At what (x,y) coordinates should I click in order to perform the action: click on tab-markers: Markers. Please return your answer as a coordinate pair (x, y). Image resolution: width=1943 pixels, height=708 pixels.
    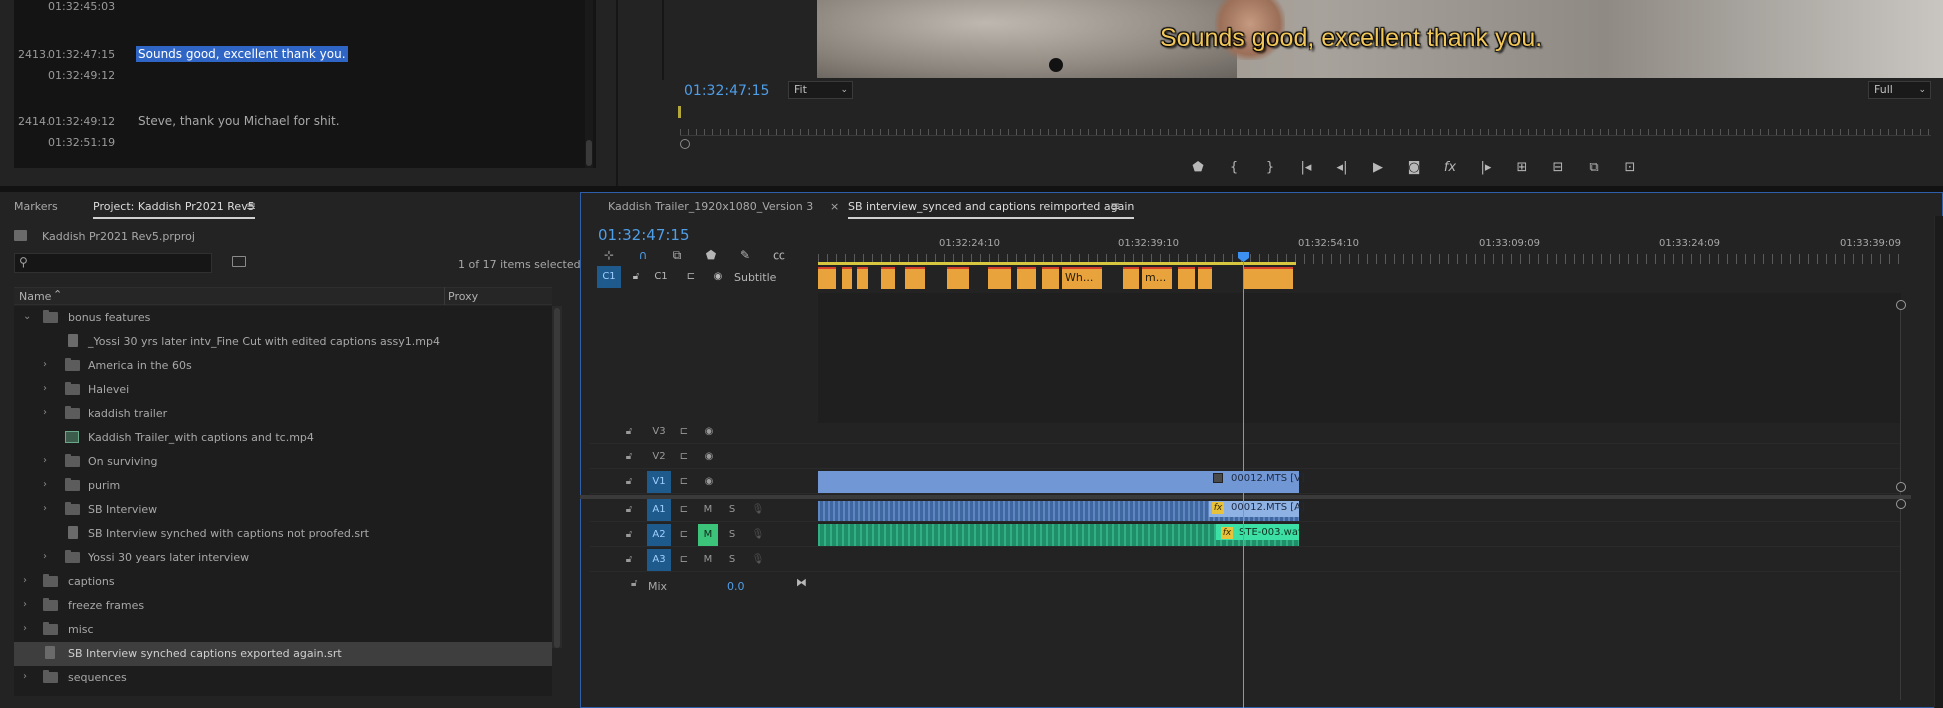
    Looking at the image, I should click on (36, 206).